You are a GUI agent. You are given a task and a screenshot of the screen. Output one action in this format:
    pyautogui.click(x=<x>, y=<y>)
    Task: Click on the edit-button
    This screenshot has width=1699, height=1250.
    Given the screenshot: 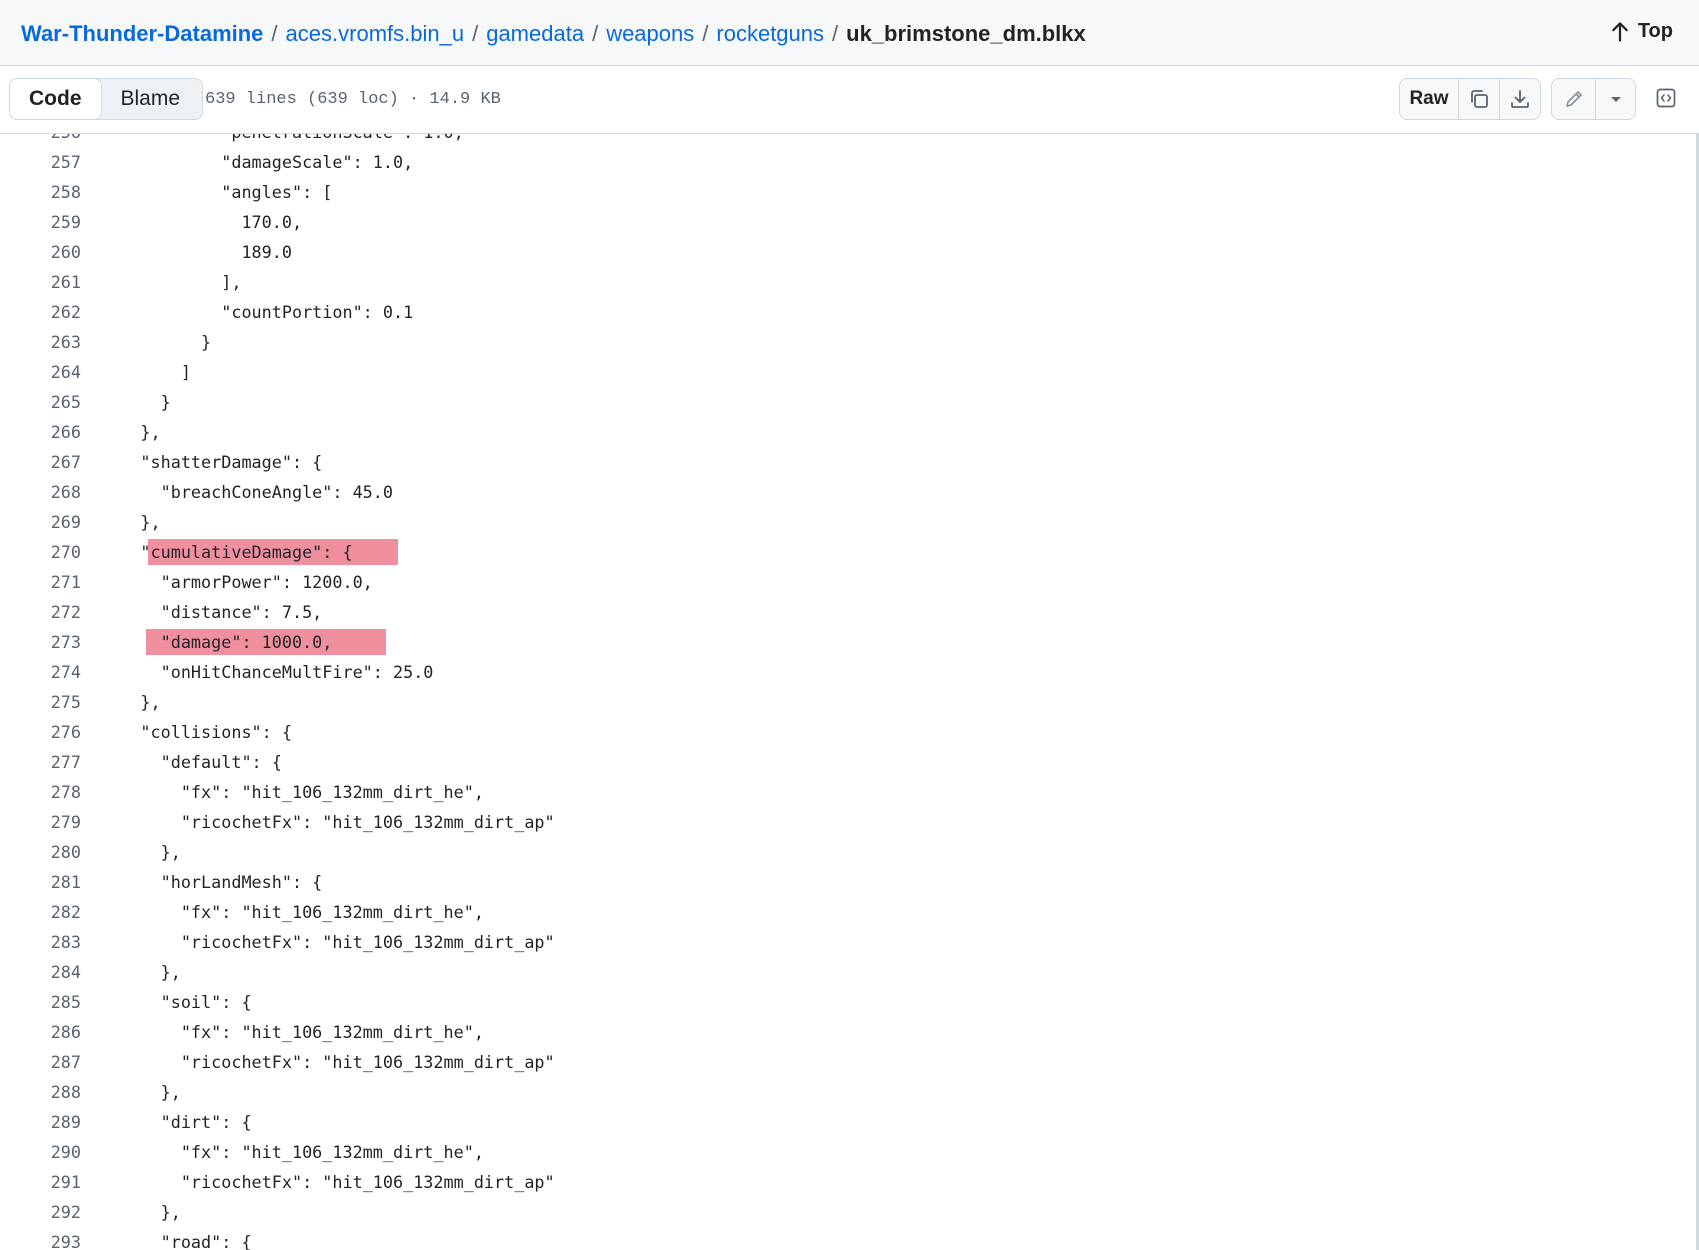 What is the action you would take?
    pyautogui.click(x=1573, y=99)
    